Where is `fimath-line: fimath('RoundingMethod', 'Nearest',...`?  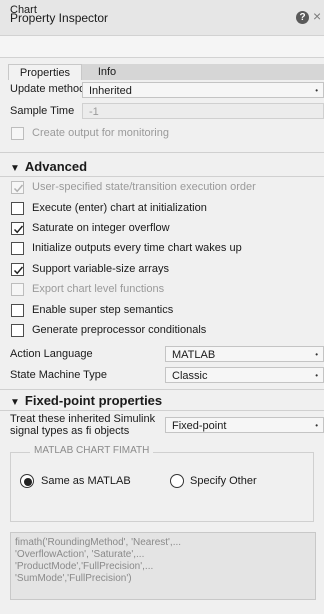
fimath-line: fimath('RoundingMethod', 'Nearest',... is located at coordinates (98, 542).